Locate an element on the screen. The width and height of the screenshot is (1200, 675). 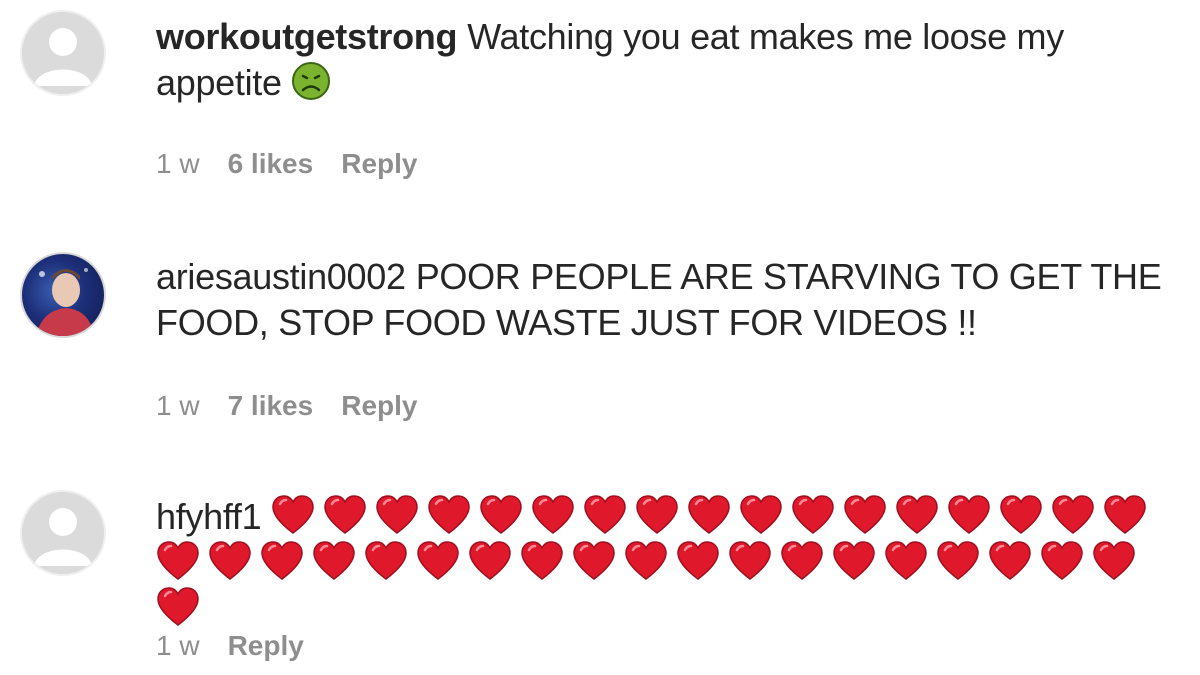
likes-count: 6 likes is located at coordinates (271, 163).